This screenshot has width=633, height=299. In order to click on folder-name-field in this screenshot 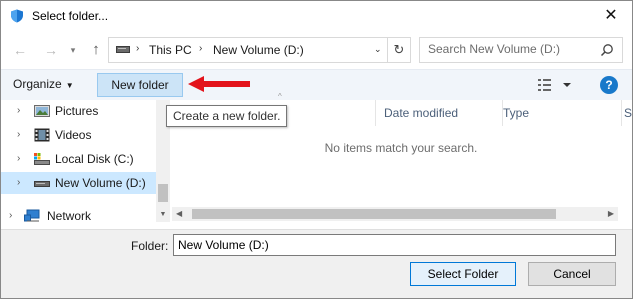, I will do `click(394, 245)`.